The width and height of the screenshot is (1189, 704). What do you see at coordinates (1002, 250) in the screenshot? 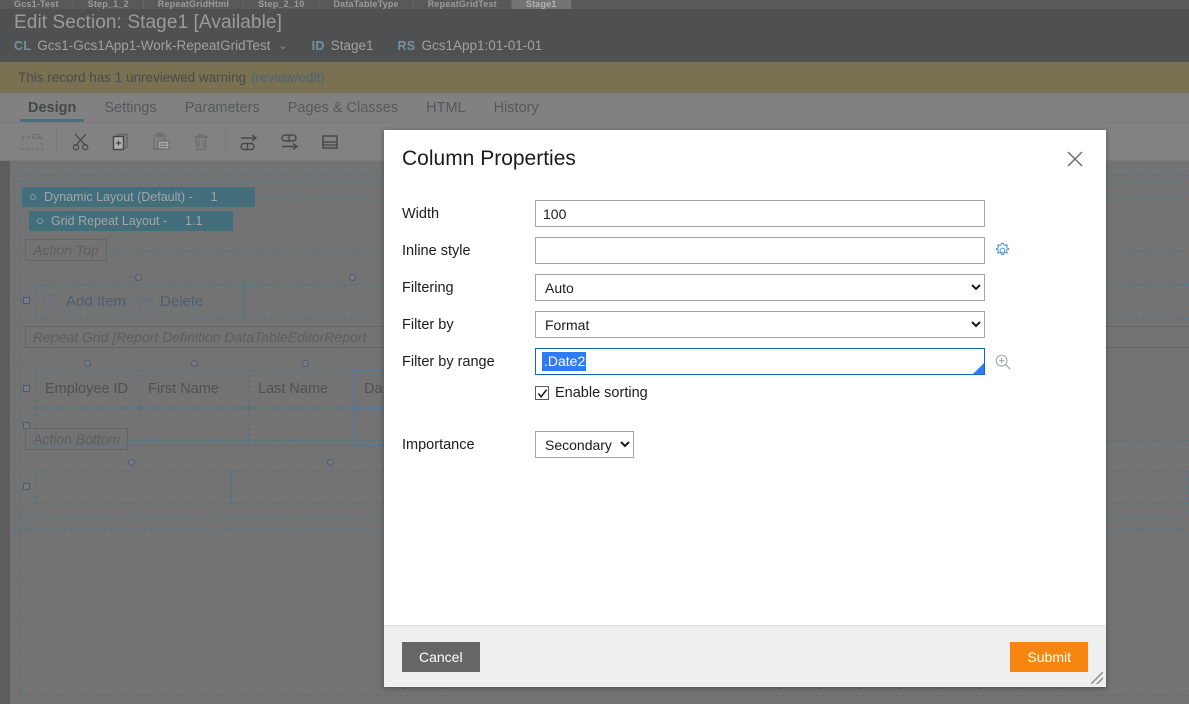
I see `gear-icon` at bounding box center [1002, 250].